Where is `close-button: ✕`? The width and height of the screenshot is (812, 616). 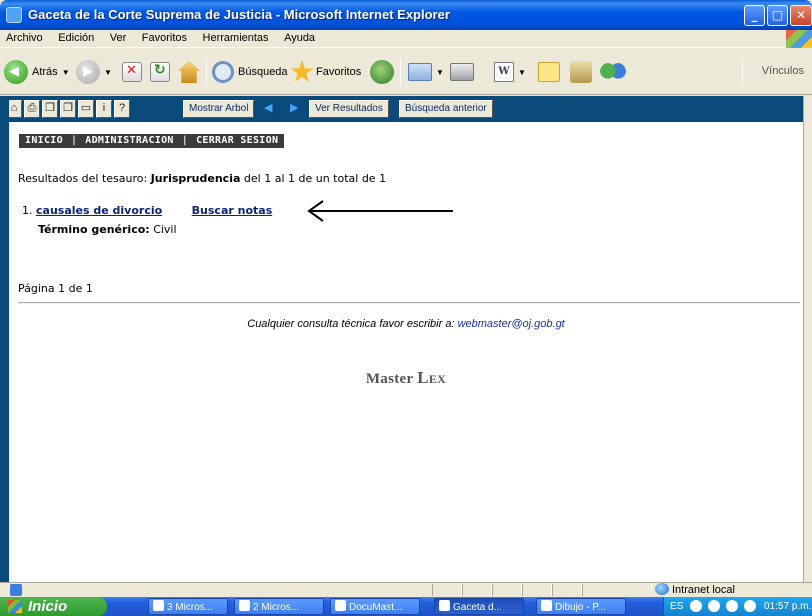 close-button: ✕ is located at coordinates (801, 15).